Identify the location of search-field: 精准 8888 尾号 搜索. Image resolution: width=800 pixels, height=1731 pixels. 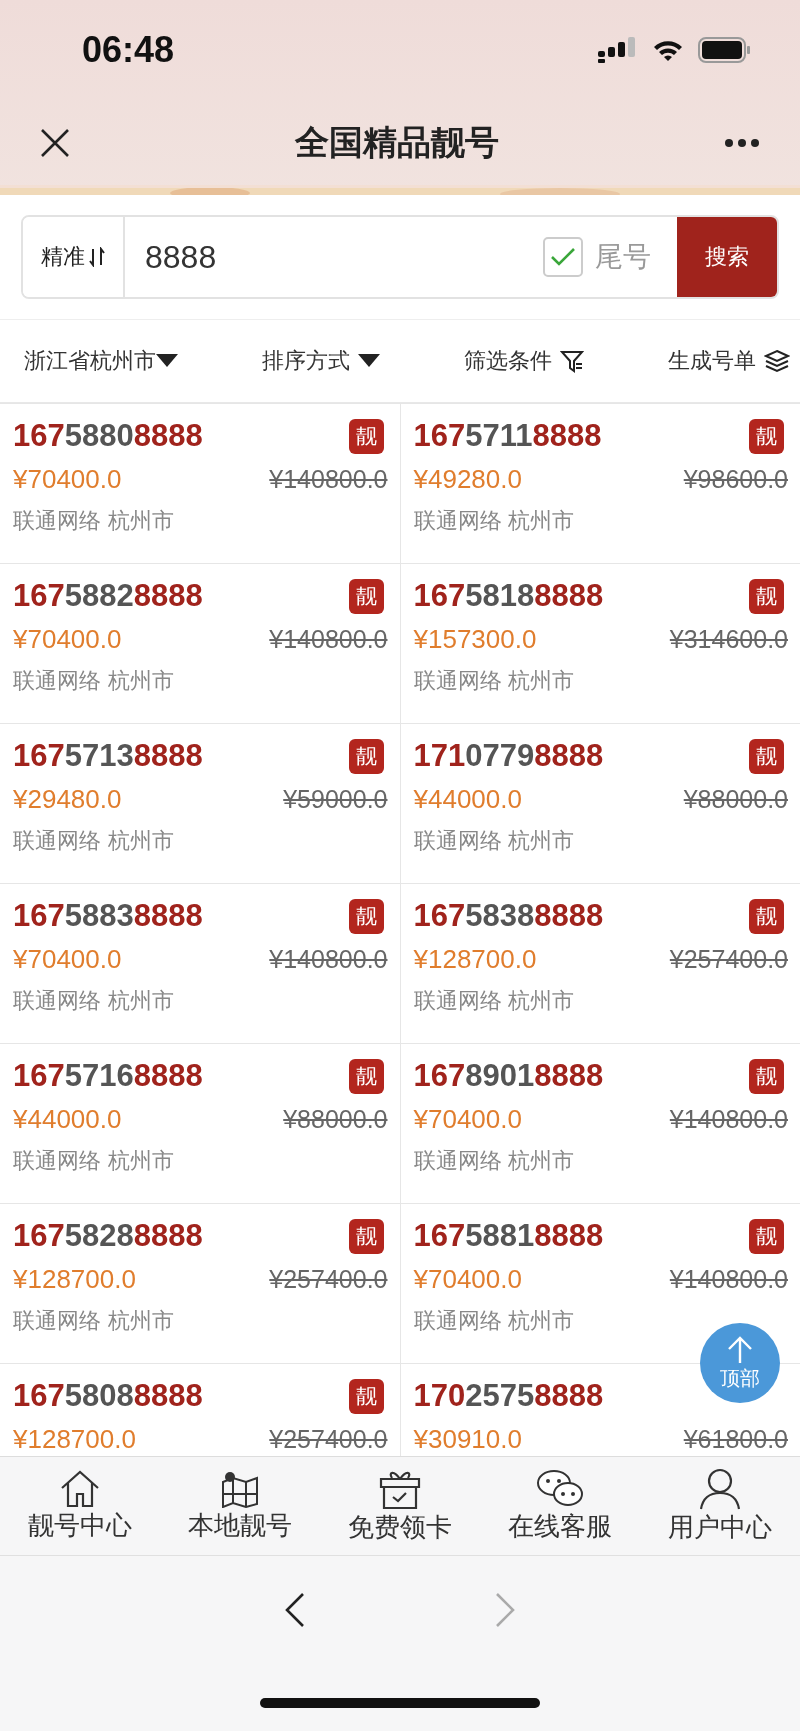
(400, 257).